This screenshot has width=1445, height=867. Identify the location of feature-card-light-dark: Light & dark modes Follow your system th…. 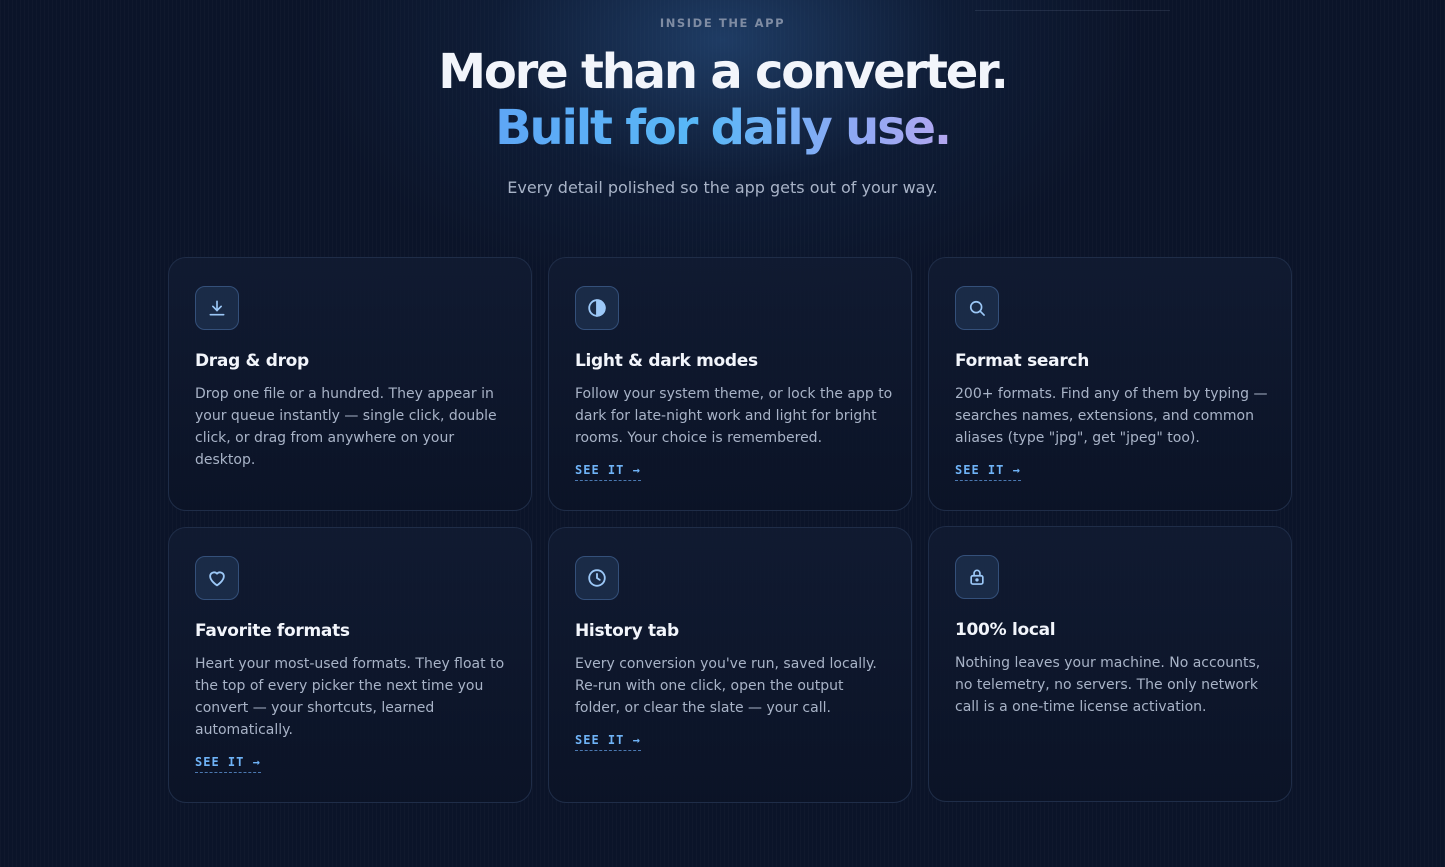
(730, 384).